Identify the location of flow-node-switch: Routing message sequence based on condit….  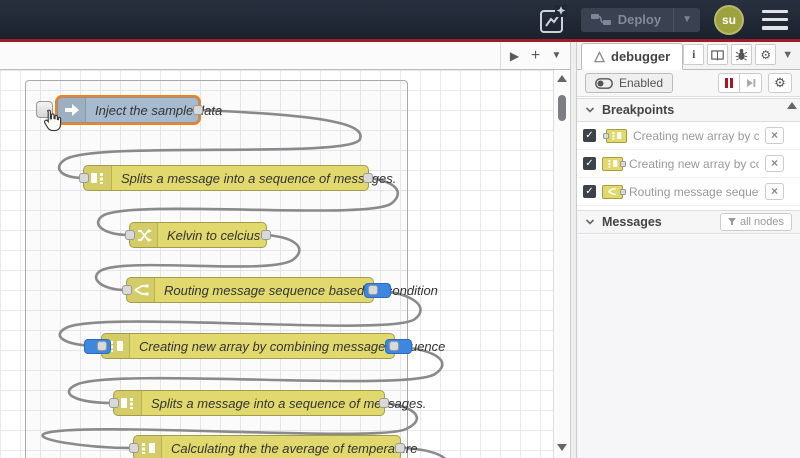
(280, 290).